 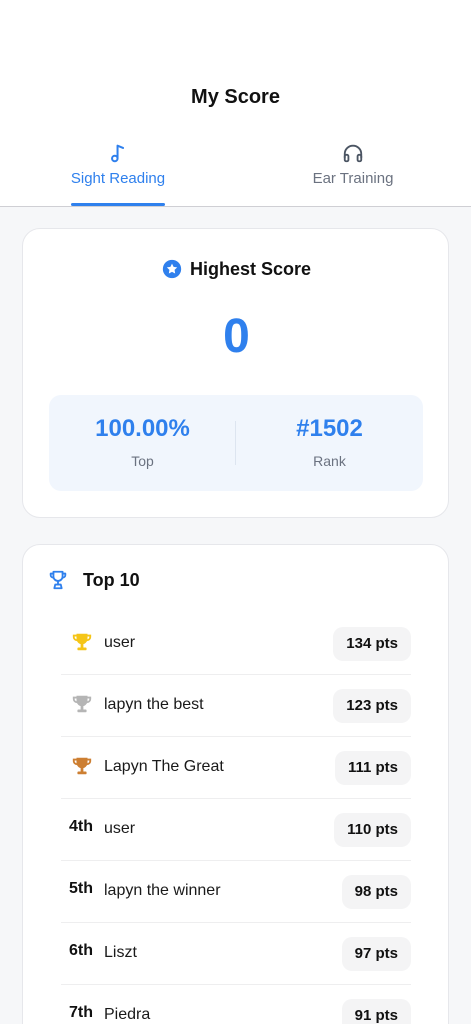 What do you see at coordinates (376, 954) in the screenshot?
I see `player-points-badge: 97 pts` at bounding box center [376, 954].